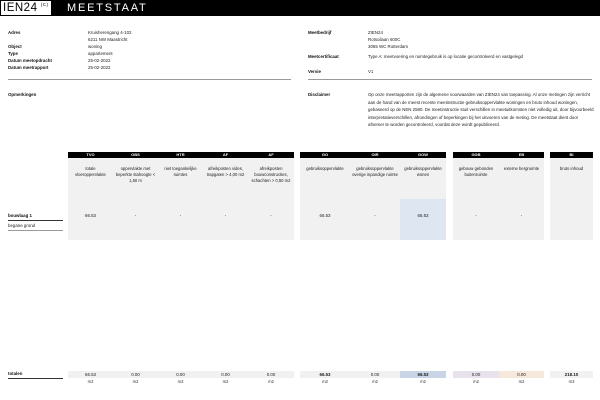 The width and height of the screenshot is (600, 400). I want to click on type-value: appartement, so click(100, 53).